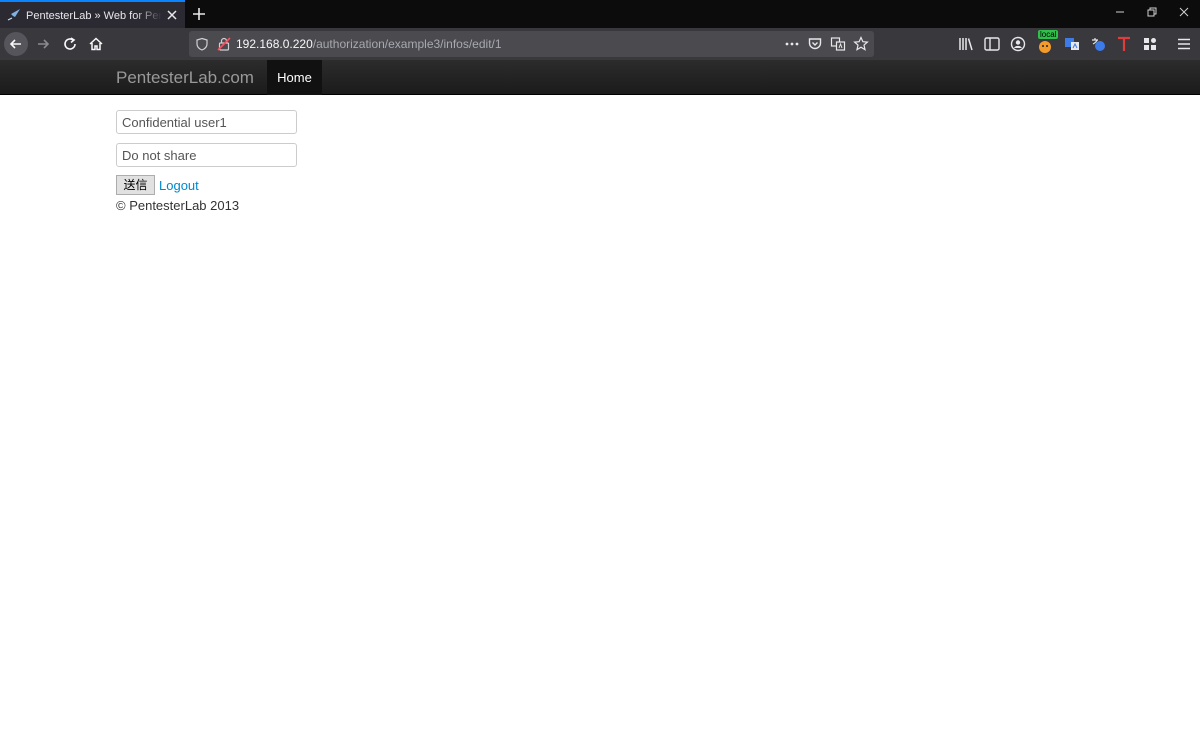 The height and width of the screenshot is (750, 1200). What do you see at coordinates (1150, 44) in the screenshot?
I see `extensions-grid-icon` at bounding box center [1150, 44].